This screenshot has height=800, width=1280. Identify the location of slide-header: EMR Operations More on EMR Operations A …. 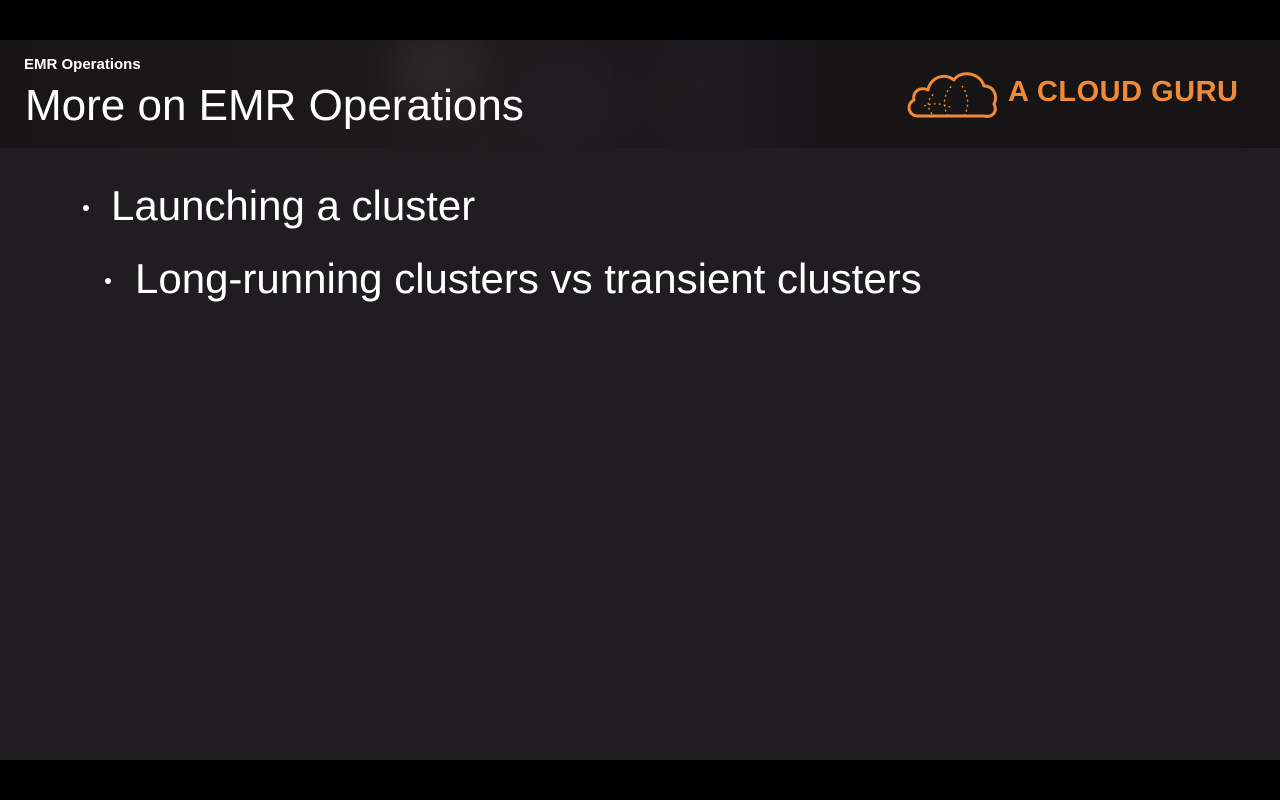
(640, 94).